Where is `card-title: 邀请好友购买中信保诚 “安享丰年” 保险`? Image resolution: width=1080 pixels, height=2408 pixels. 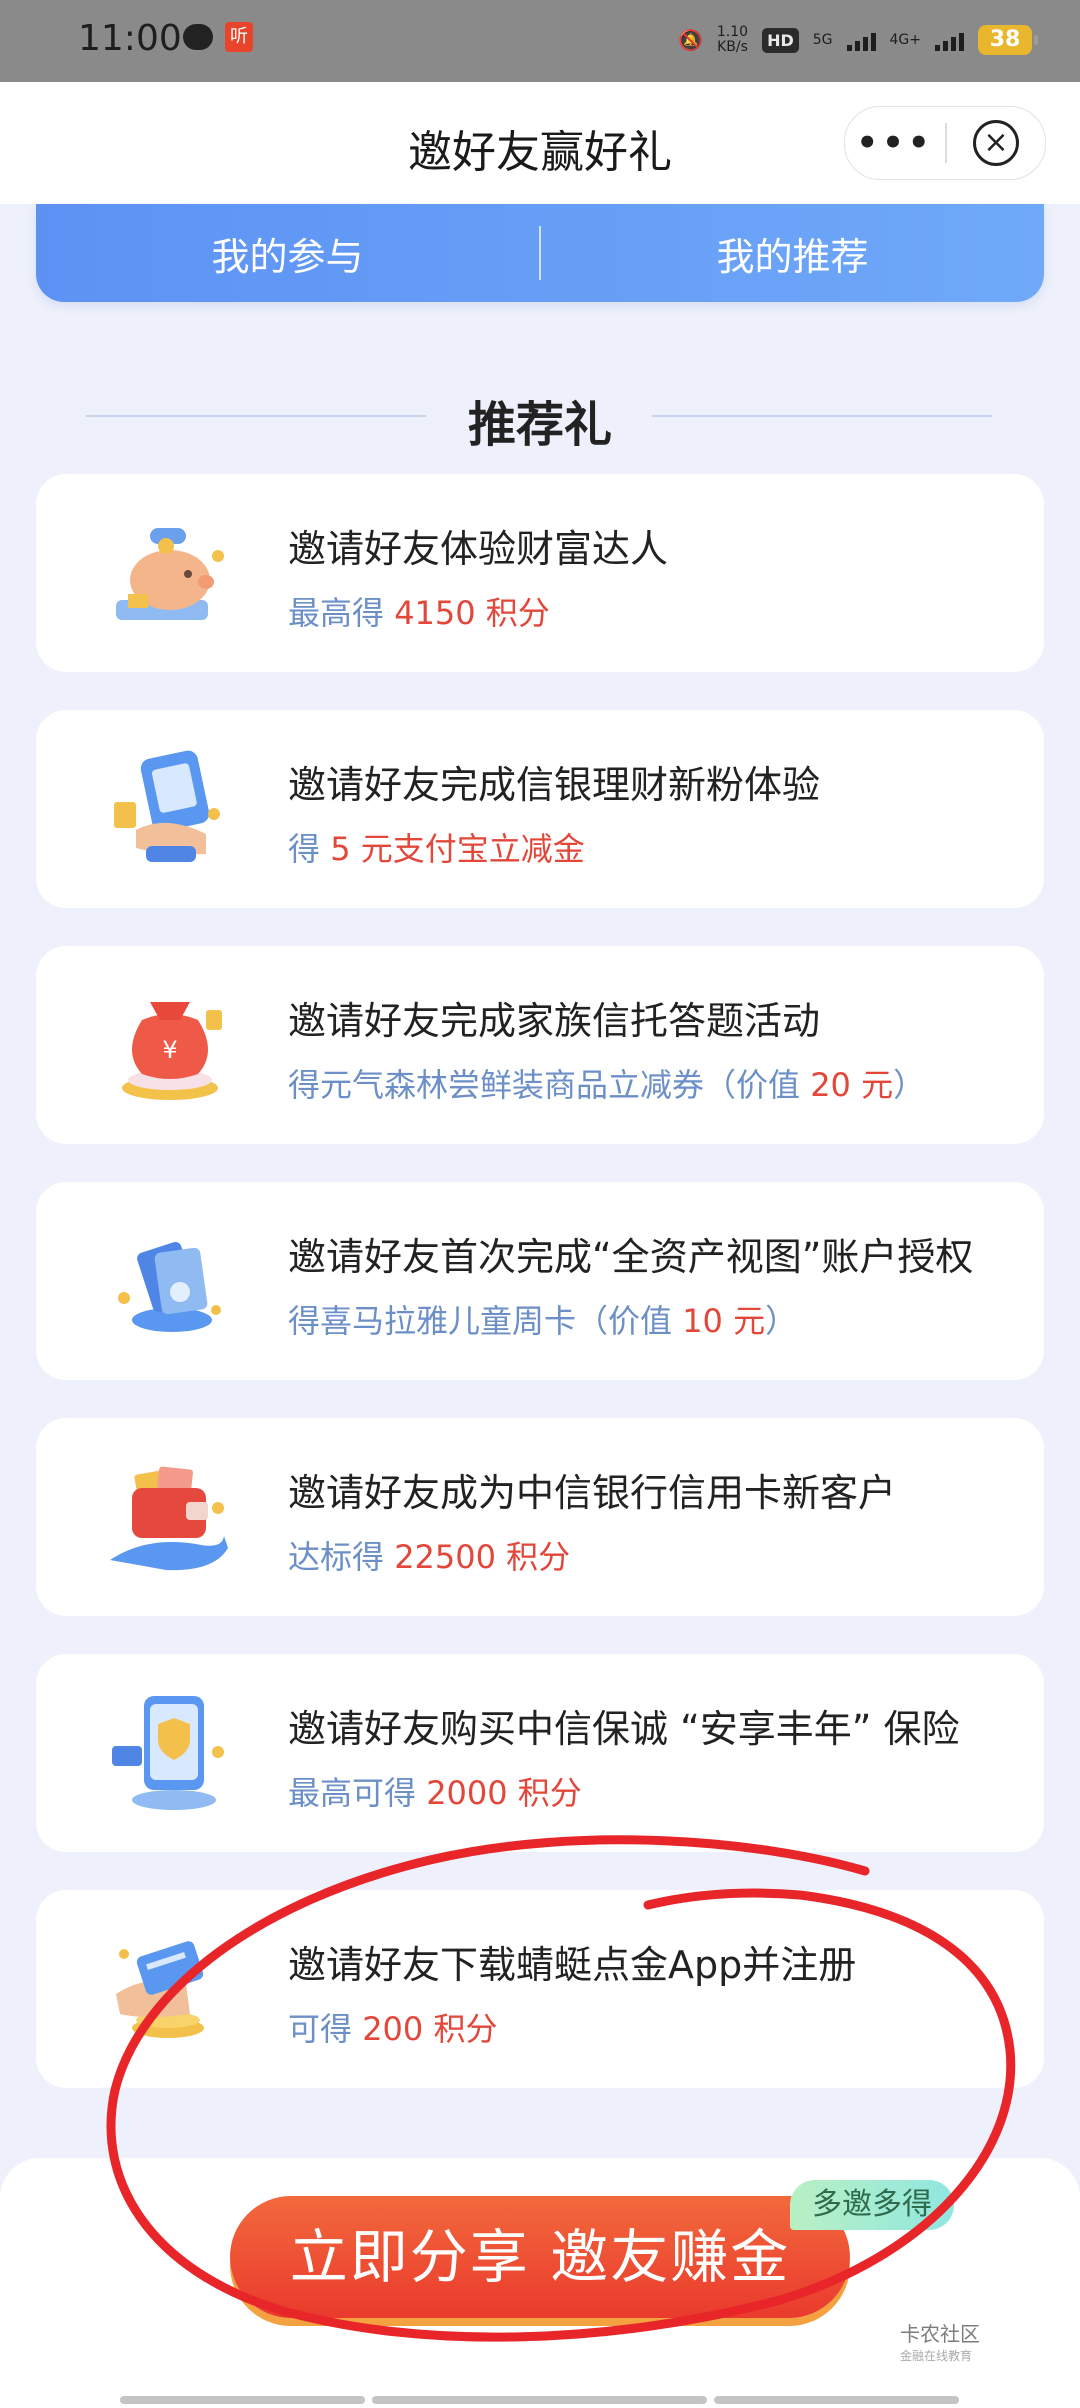 card-title: 邀请好友购买中信保诚 “安享丰年” 保险 is located at coordinates (624, 1729).